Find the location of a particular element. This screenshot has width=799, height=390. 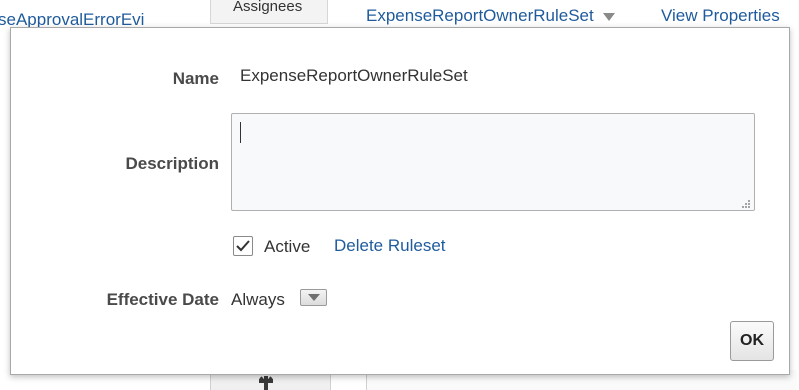

checkmark-icon is located at coordinates (243, 246).